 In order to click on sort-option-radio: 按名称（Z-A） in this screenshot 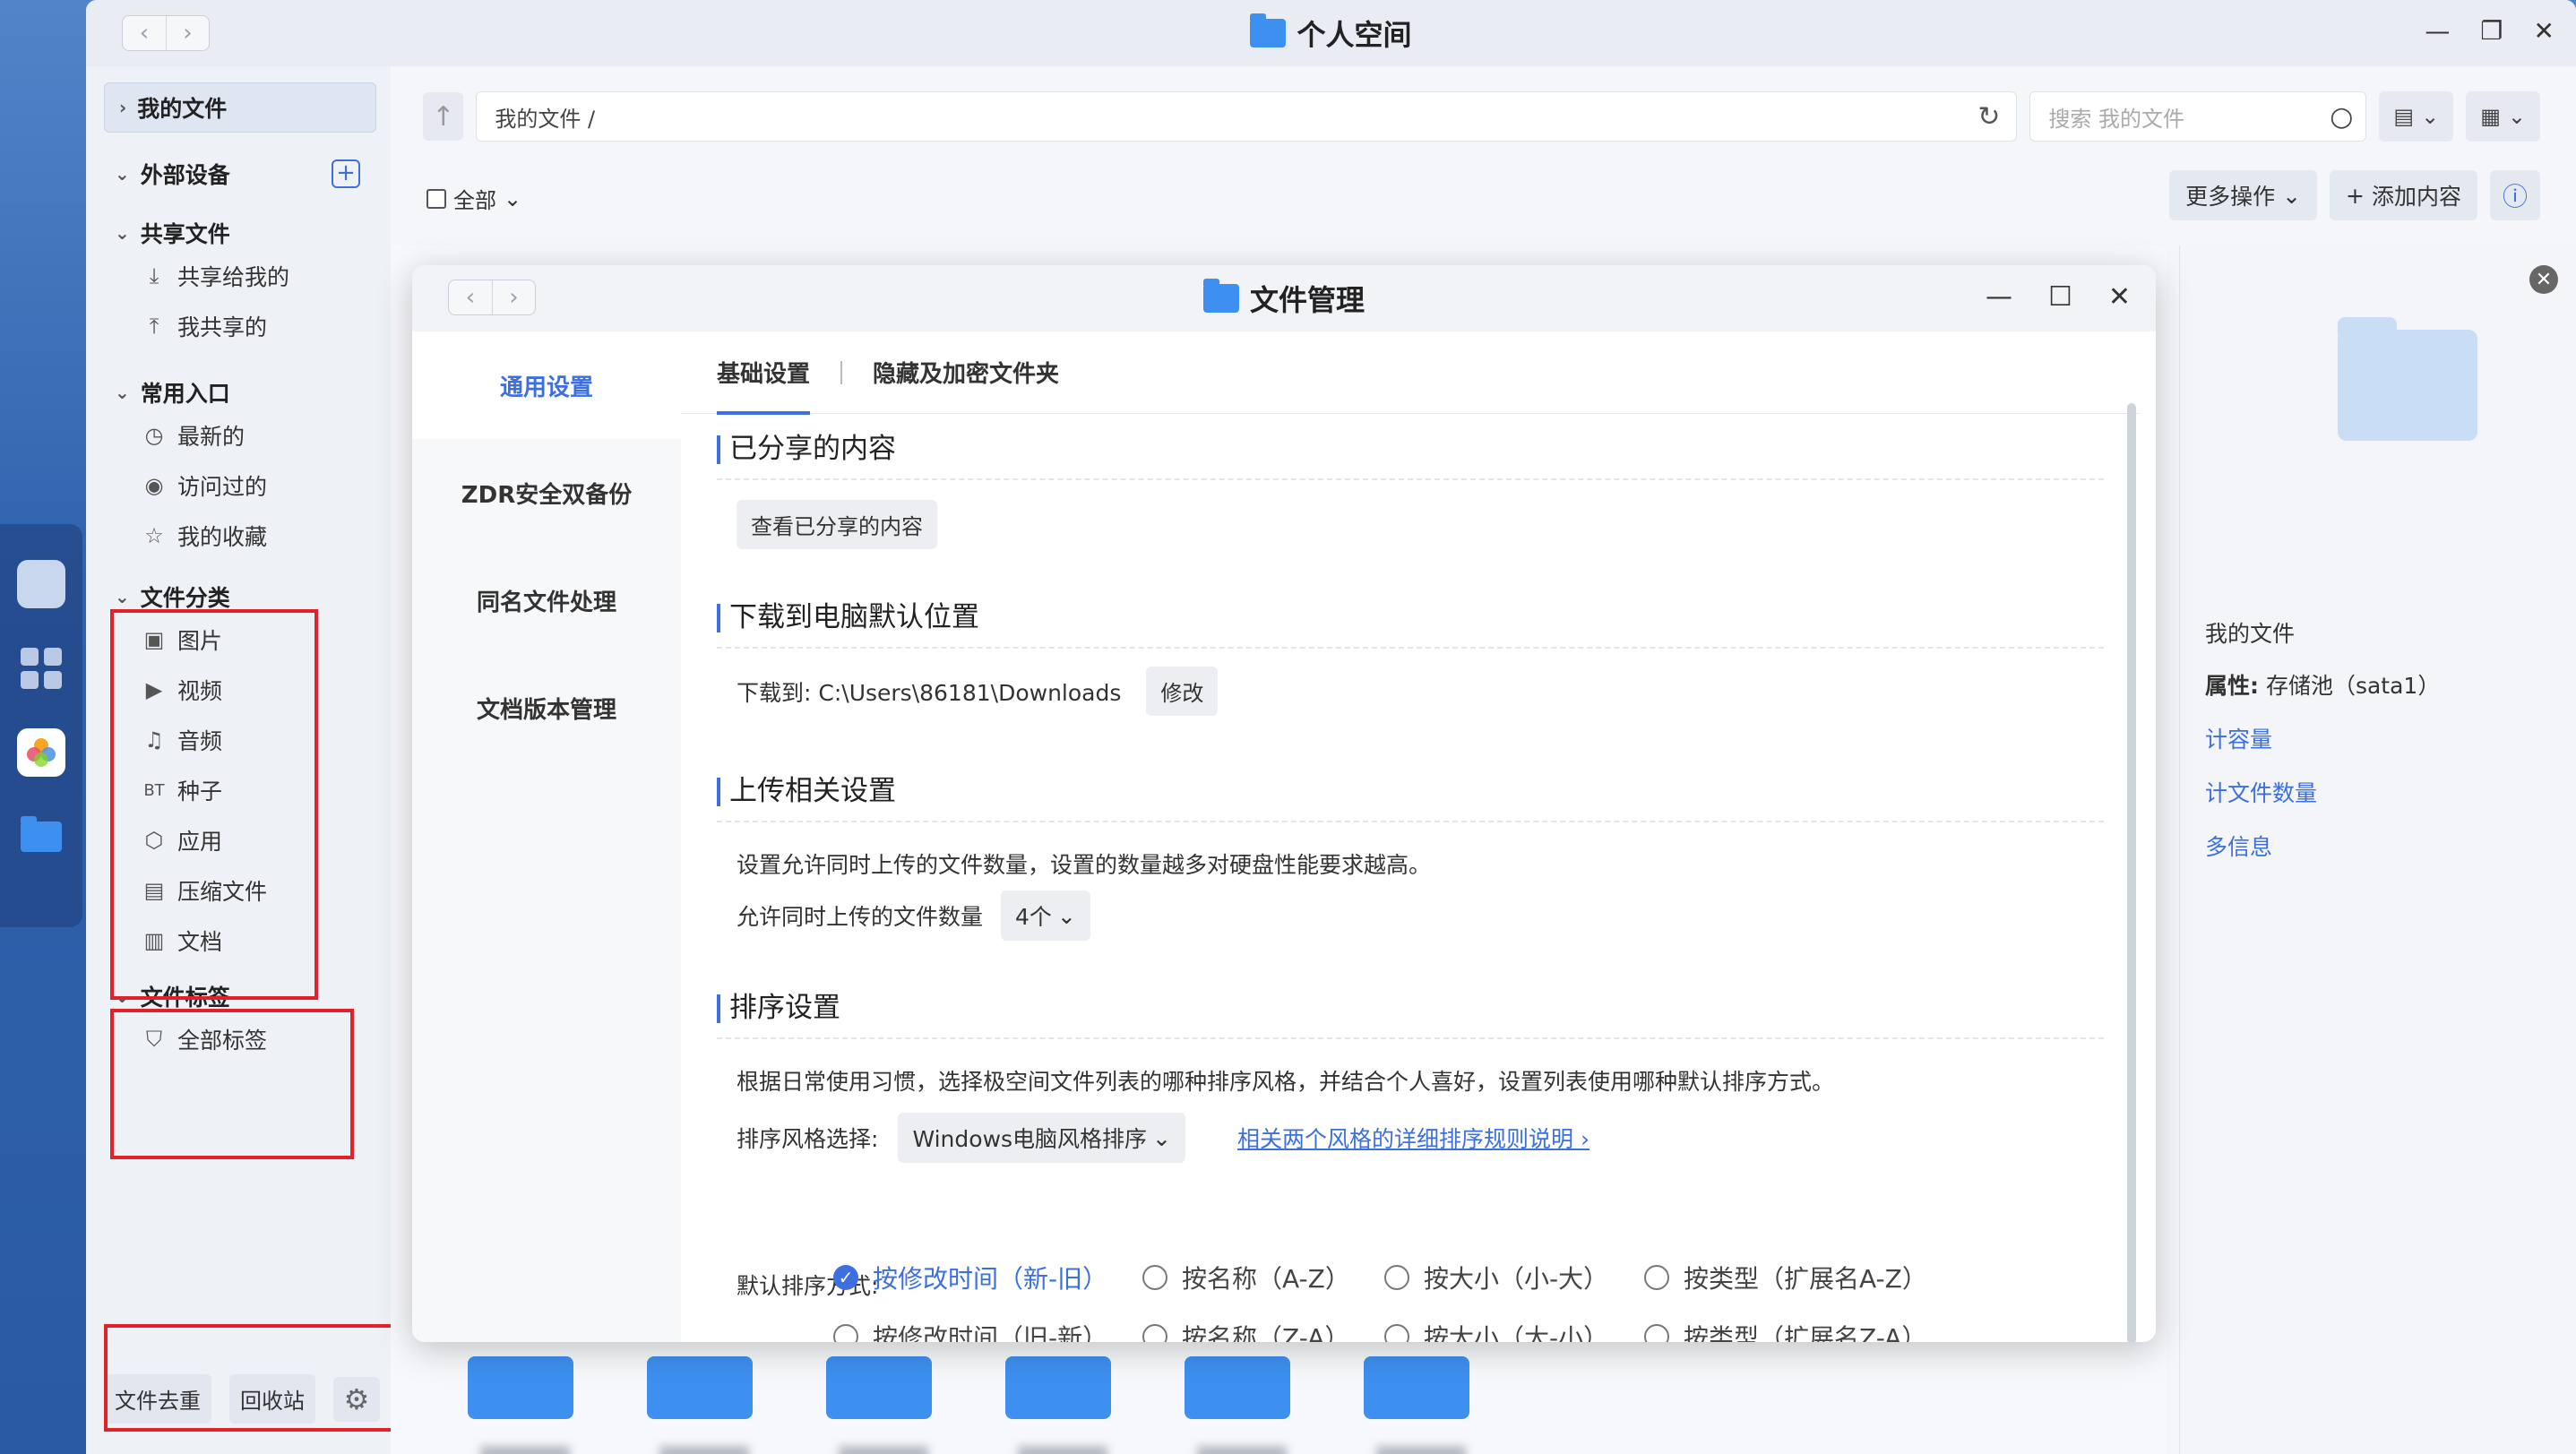, I will do `click(1245, 1330)`.